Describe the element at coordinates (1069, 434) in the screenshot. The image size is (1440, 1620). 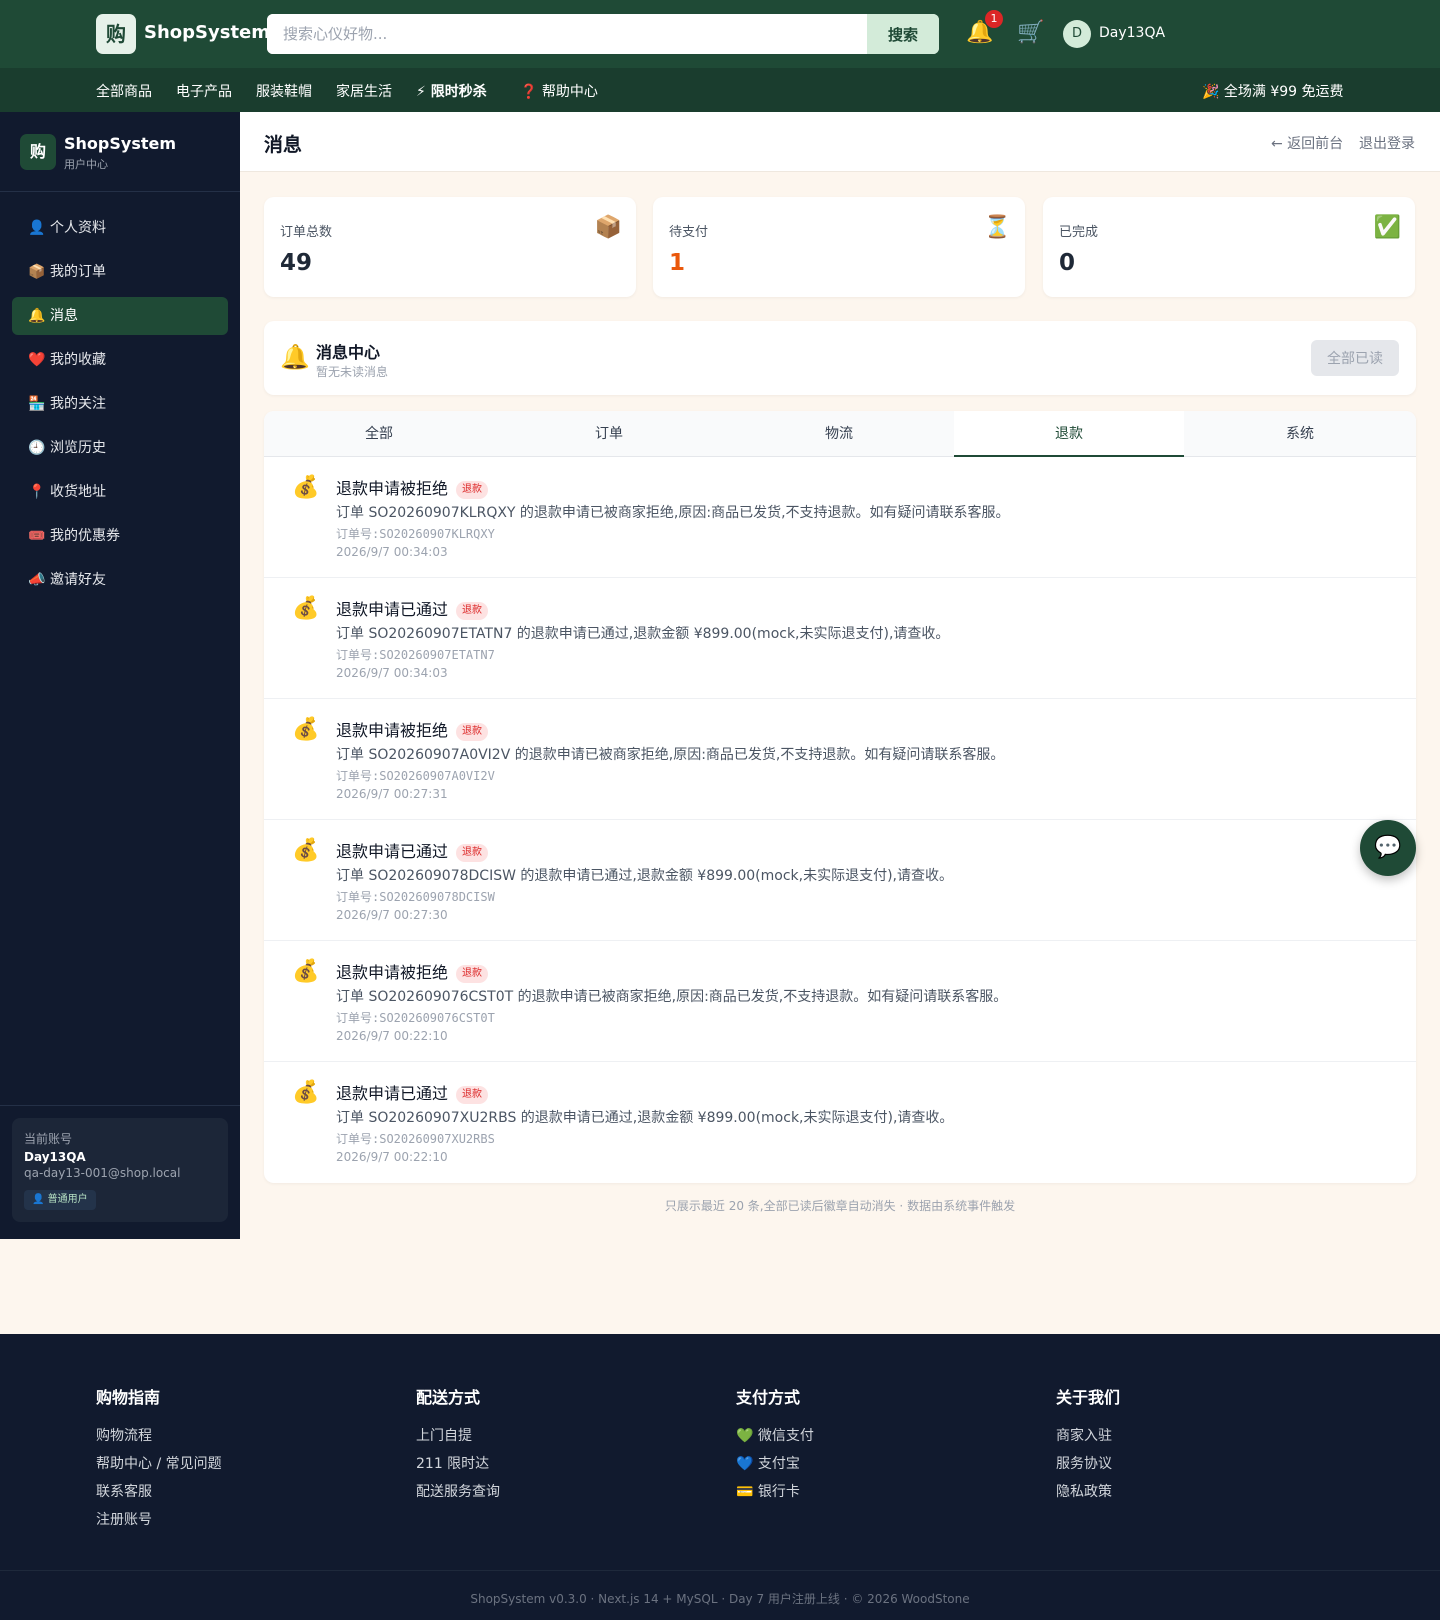
I see `tab-refunds: 退款` at that location.